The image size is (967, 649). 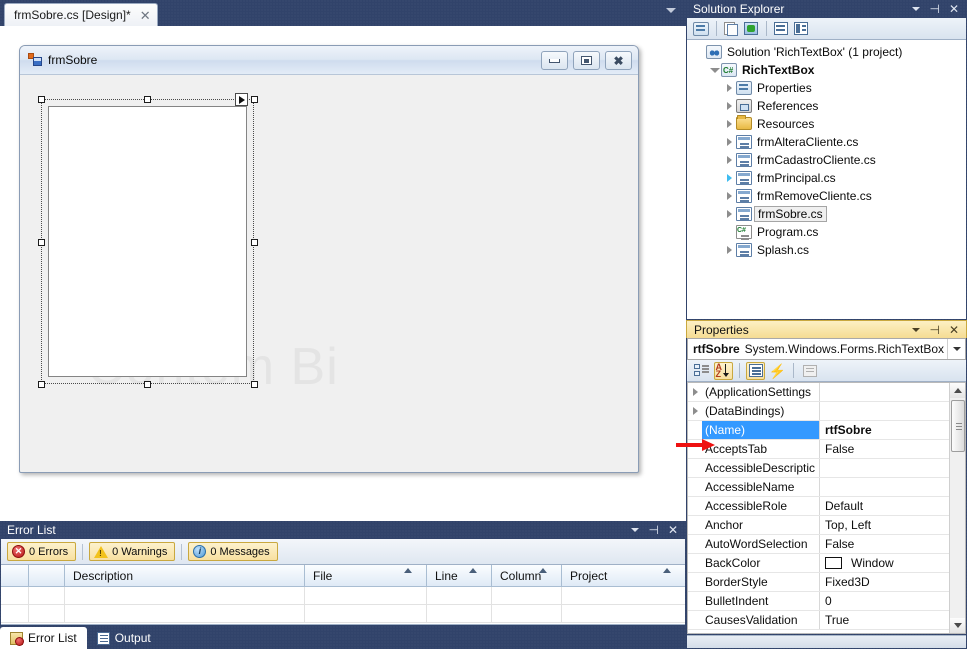 I want to click on tree-item-frmalteracliente-cs: frmAlteraCliente.cs, so click(x=826, y=142).